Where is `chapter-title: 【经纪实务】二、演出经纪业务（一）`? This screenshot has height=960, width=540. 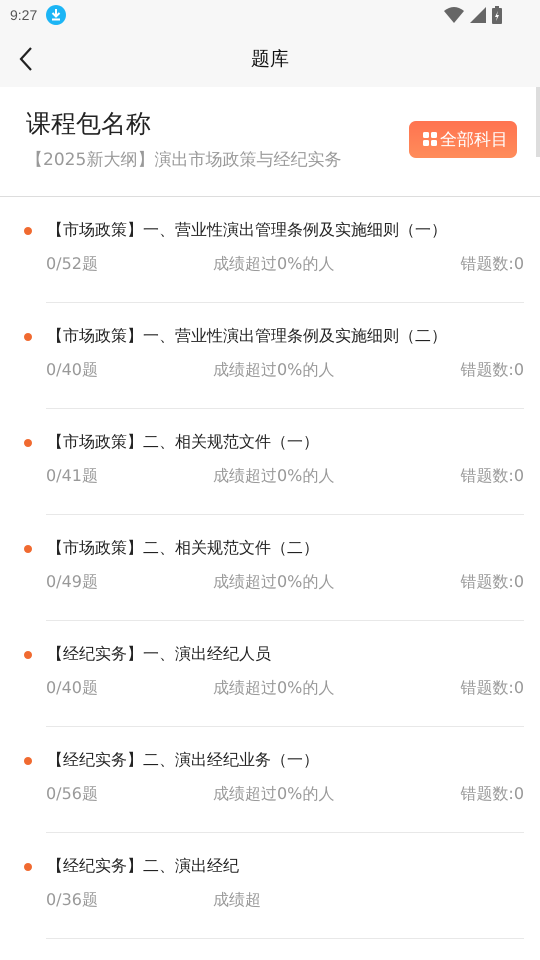
chapter-title: 【经纪实务】二、演出经纪业务（一） is located at coordinates (183, 760).